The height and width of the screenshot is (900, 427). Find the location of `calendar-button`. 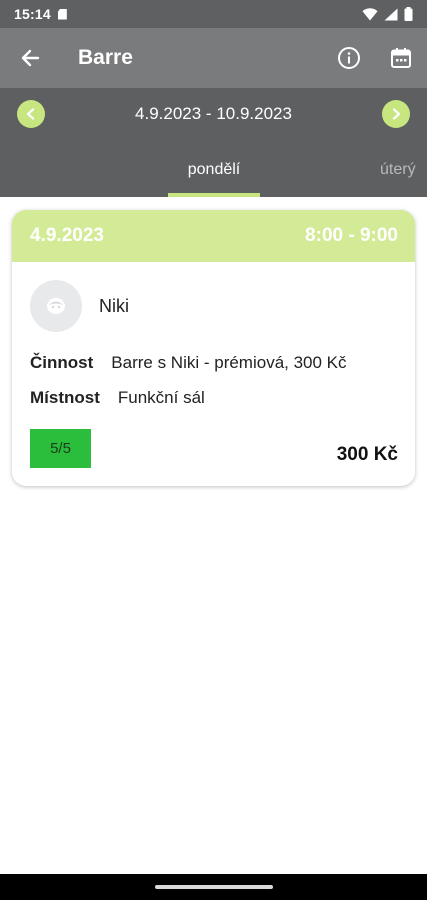

calendar-button is located at coordinates (401, 58).